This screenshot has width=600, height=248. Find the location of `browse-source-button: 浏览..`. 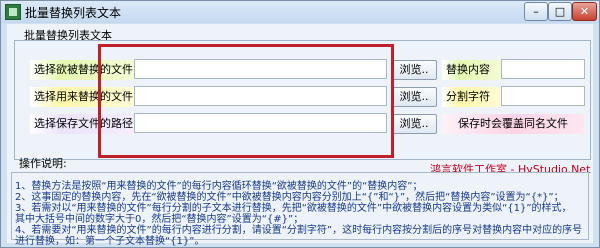

browse-source-button: 浏览.. is located at coordinates (414, 70).